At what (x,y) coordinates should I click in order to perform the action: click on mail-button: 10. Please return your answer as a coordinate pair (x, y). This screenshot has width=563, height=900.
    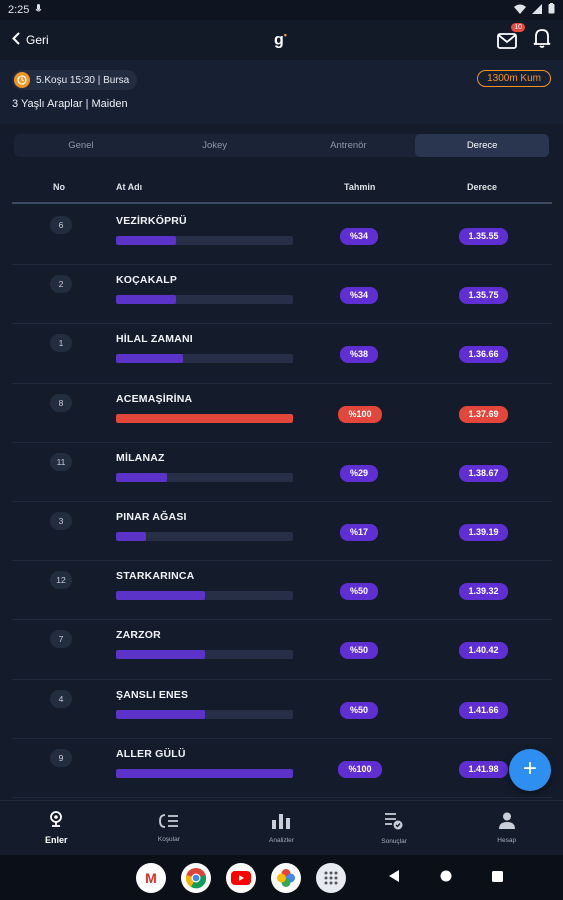
    Looking at the image, I should click on (511, 38).